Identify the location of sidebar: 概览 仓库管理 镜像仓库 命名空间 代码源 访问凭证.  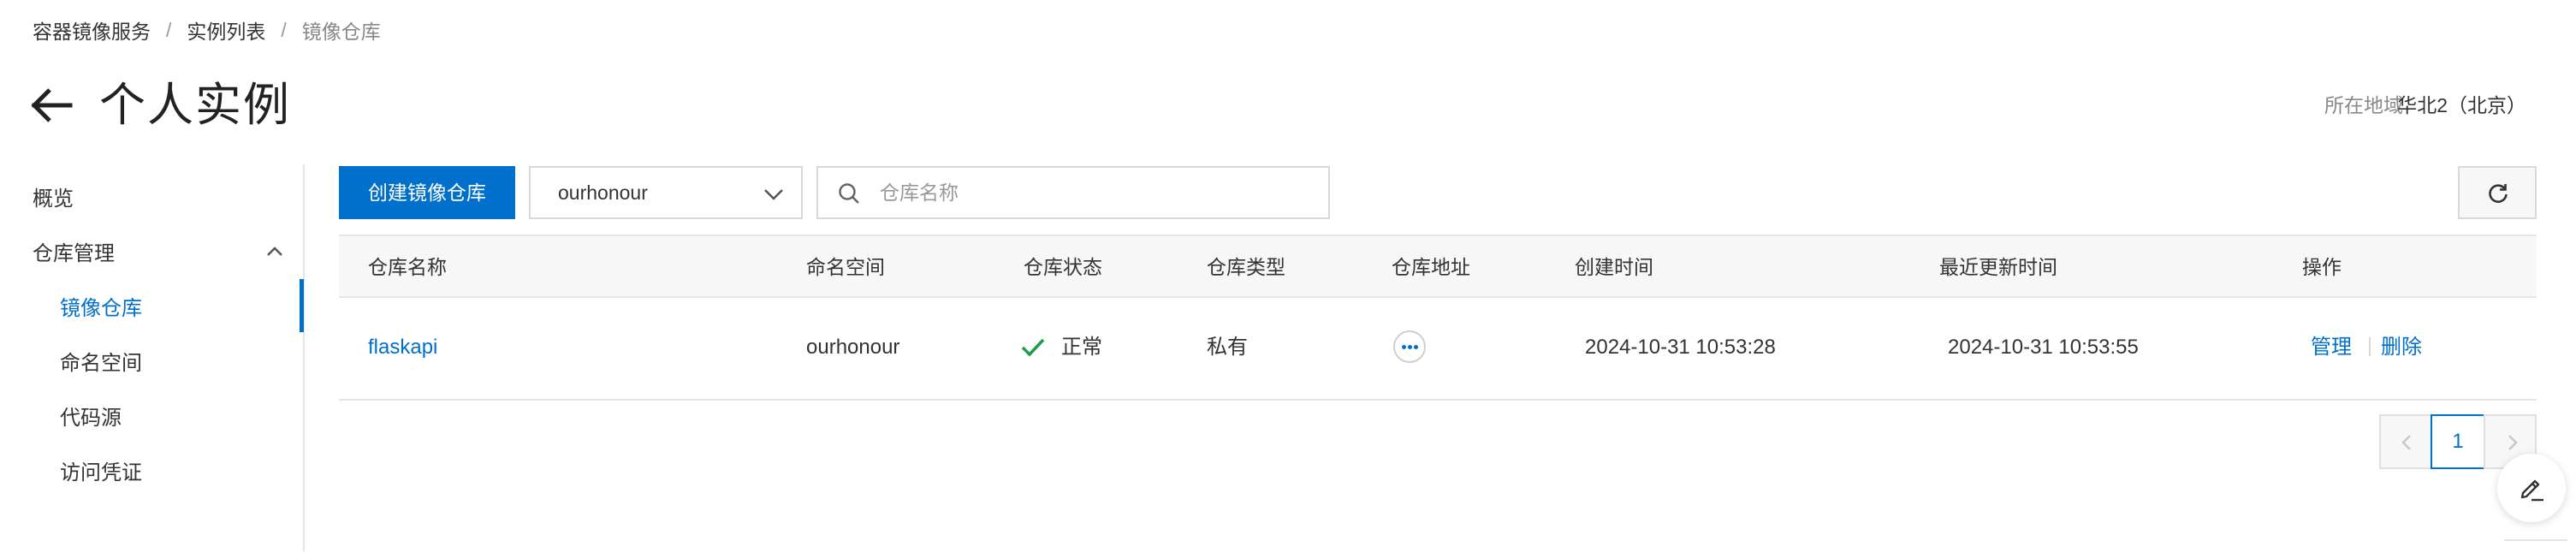
(153, 357).